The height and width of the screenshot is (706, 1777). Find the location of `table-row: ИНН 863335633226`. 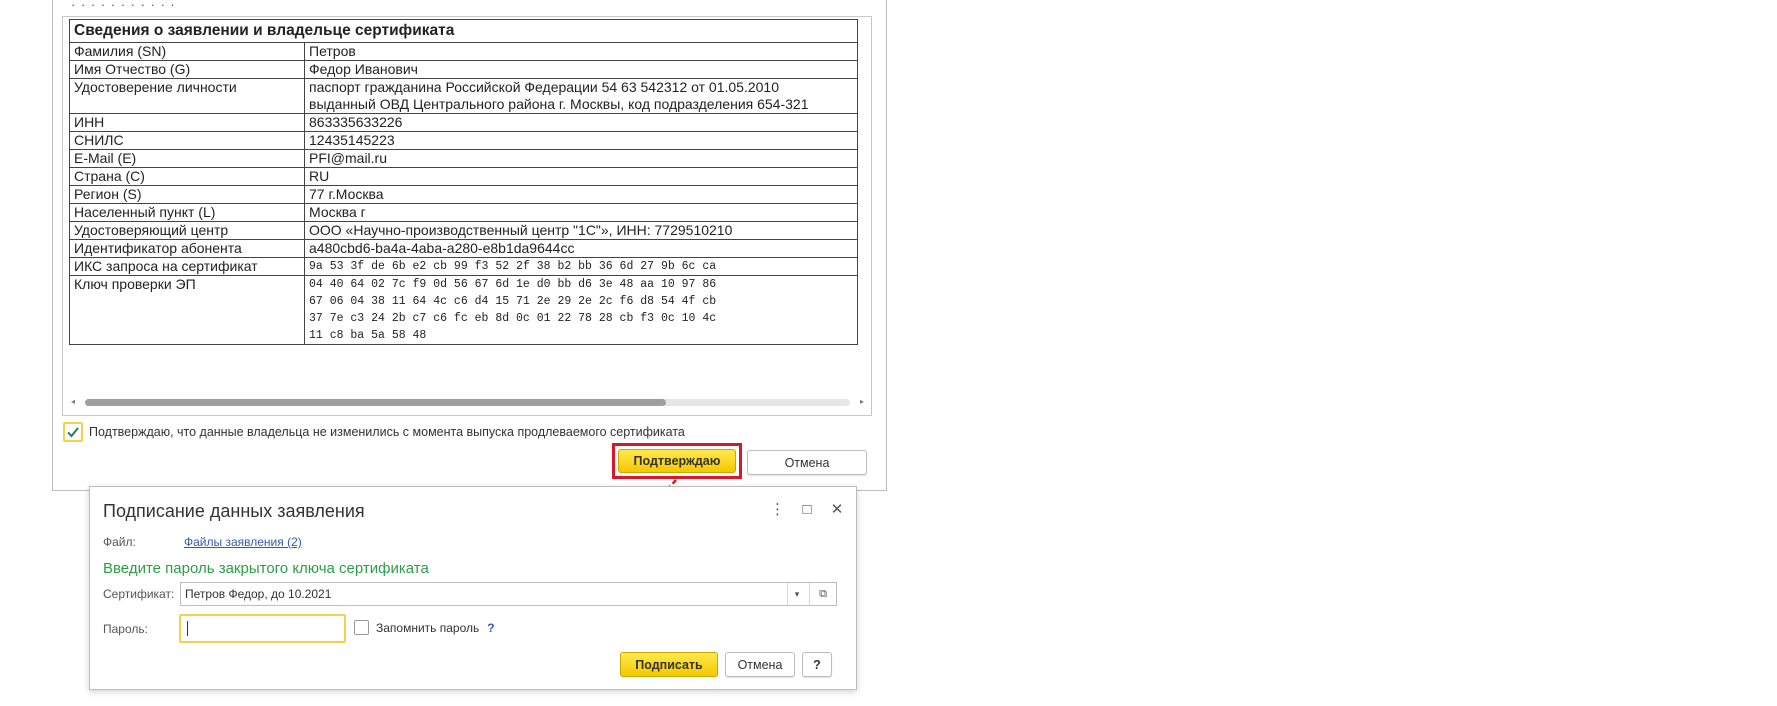

table-row: ИНН 863335633226 is located at coordinates (463, 122).